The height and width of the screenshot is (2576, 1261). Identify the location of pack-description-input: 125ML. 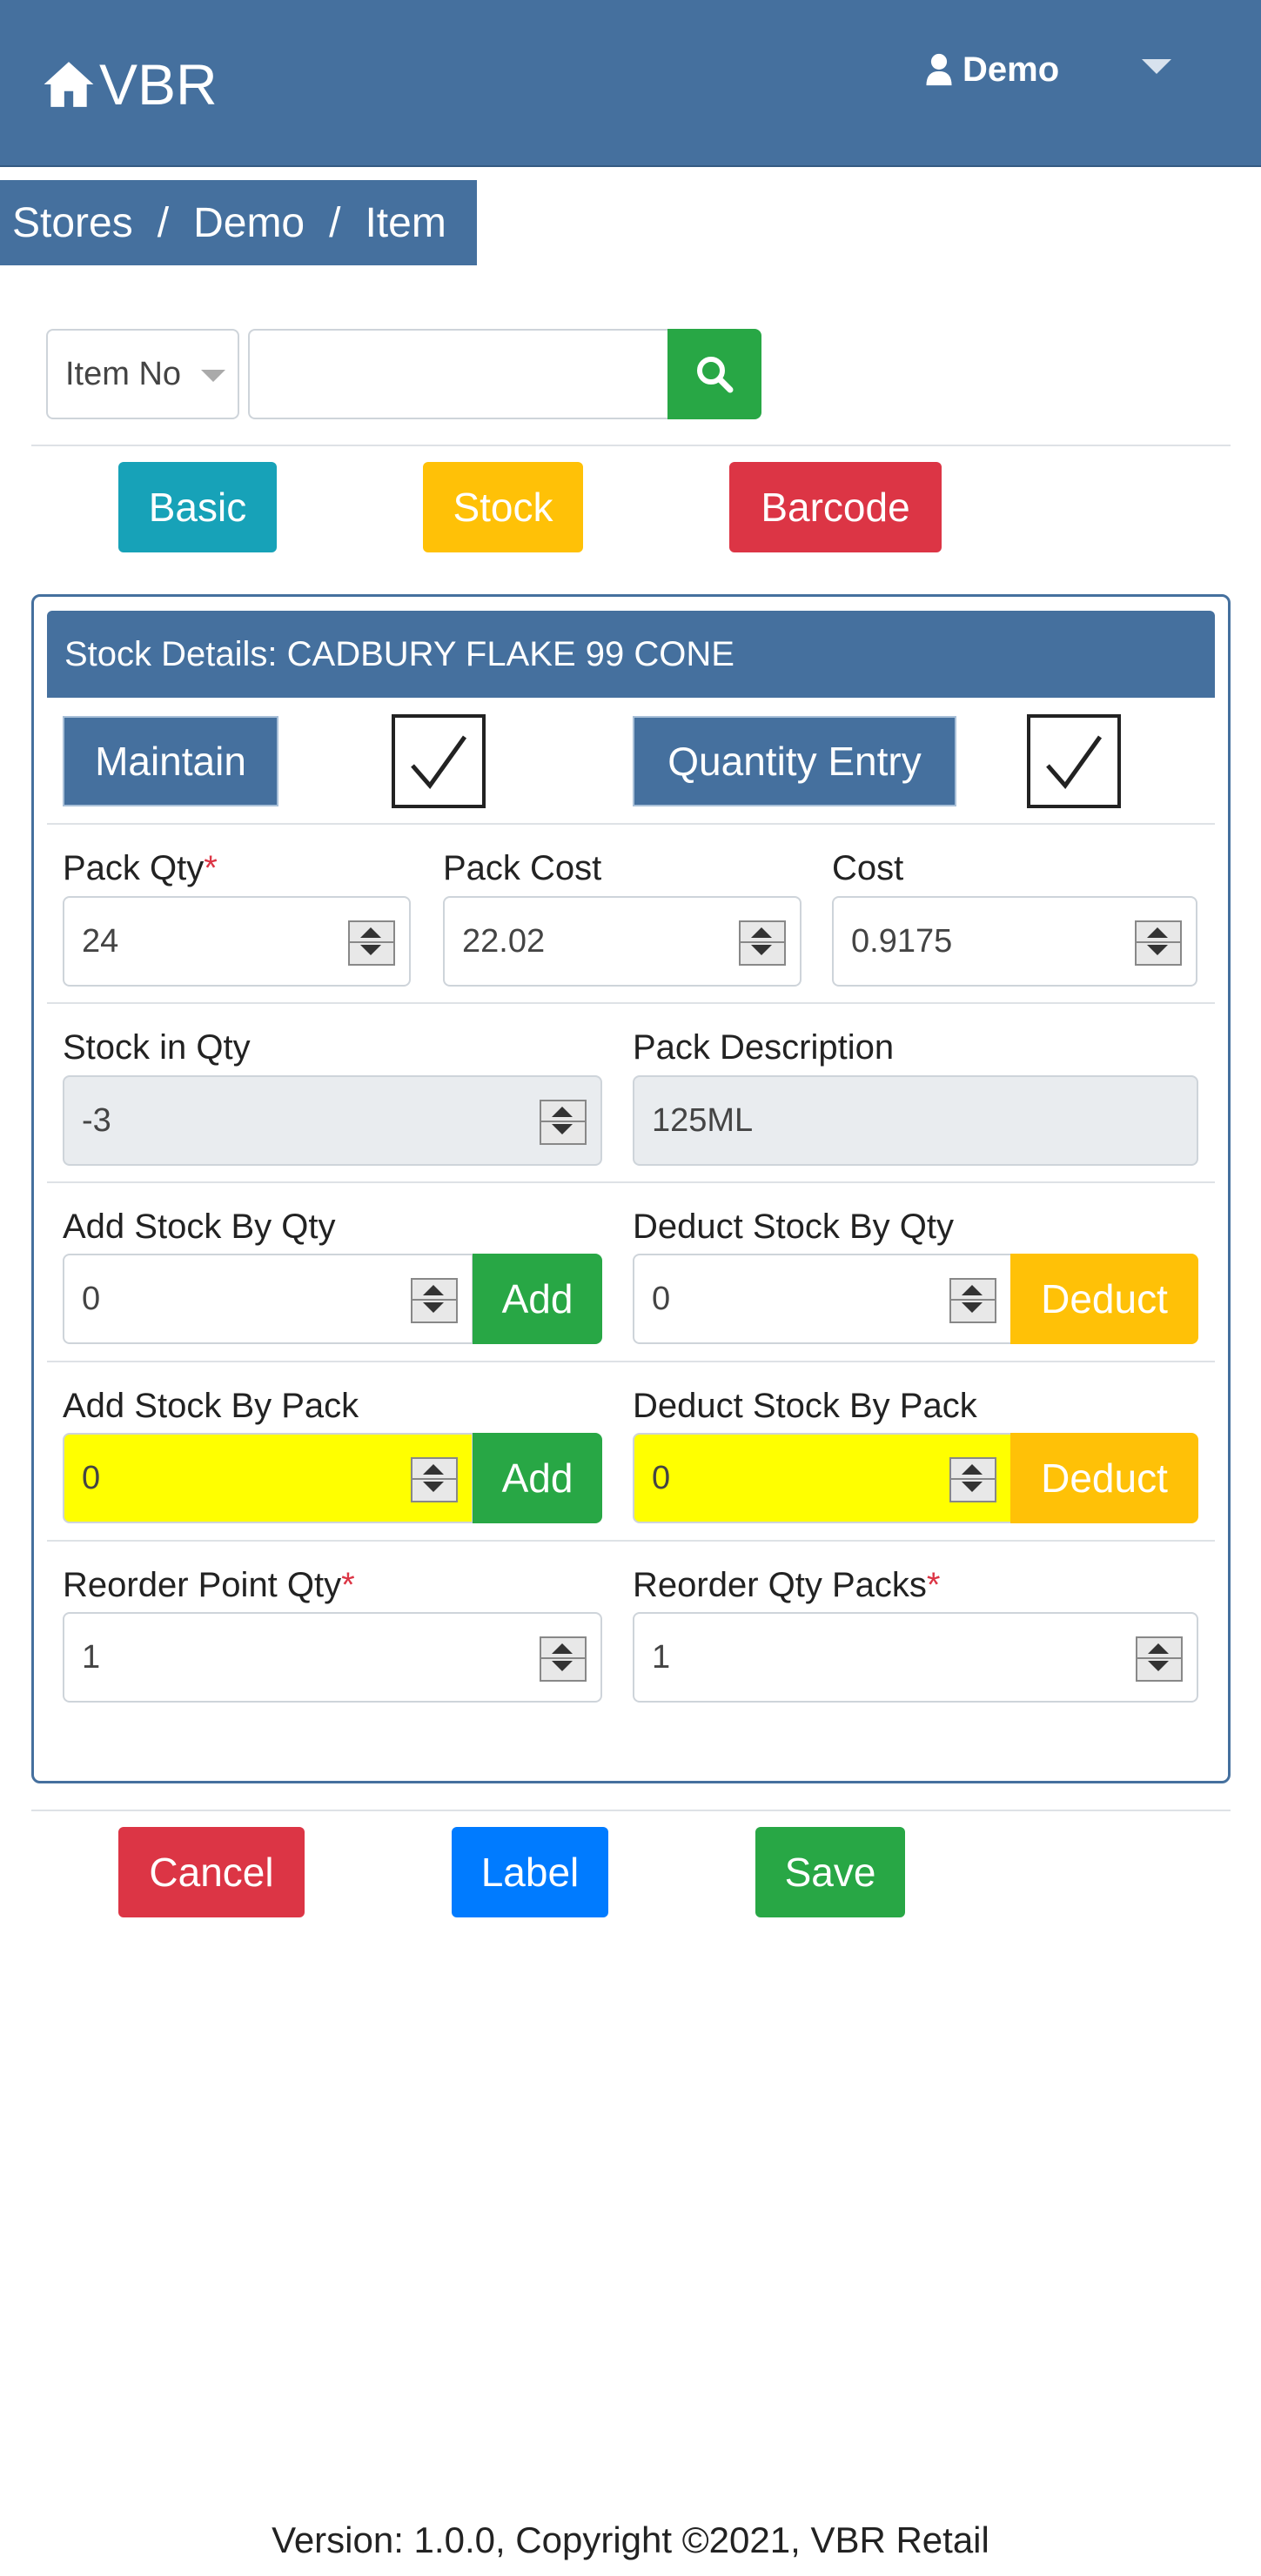
(915, 1120).